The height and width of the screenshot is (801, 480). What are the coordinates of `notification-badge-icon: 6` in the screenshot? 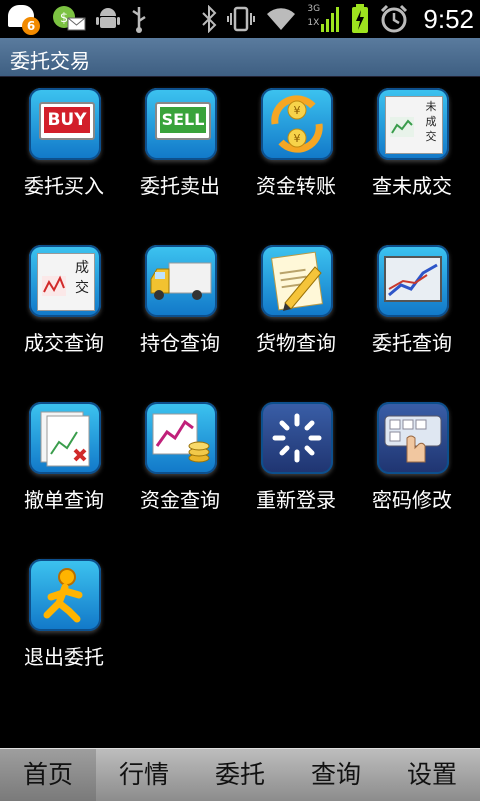 It's located at (24, 19).